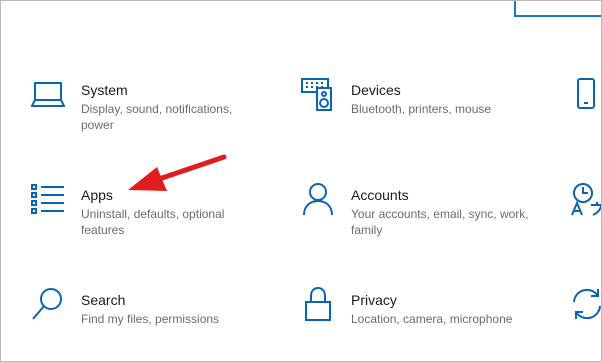  What do you see at coordinates (318, 199) in the screenshot?
I see `person-icon` at bounding box center [318, 199].